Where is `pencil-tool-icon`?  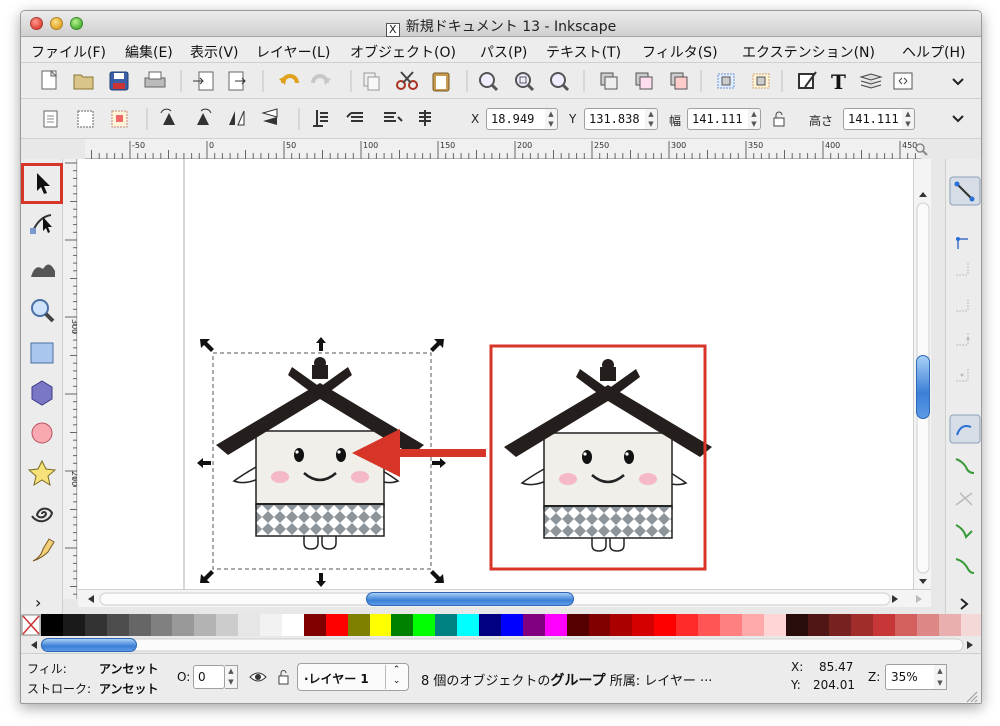
pencil-tool-icon is located at coordinates (43, 550).